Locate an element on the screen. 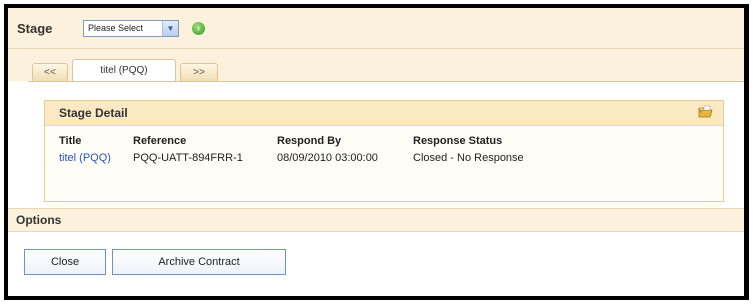 The width and height of the screenshot is (753, 304). stage-select-value: Please Select is located at coordinates (116, 28).